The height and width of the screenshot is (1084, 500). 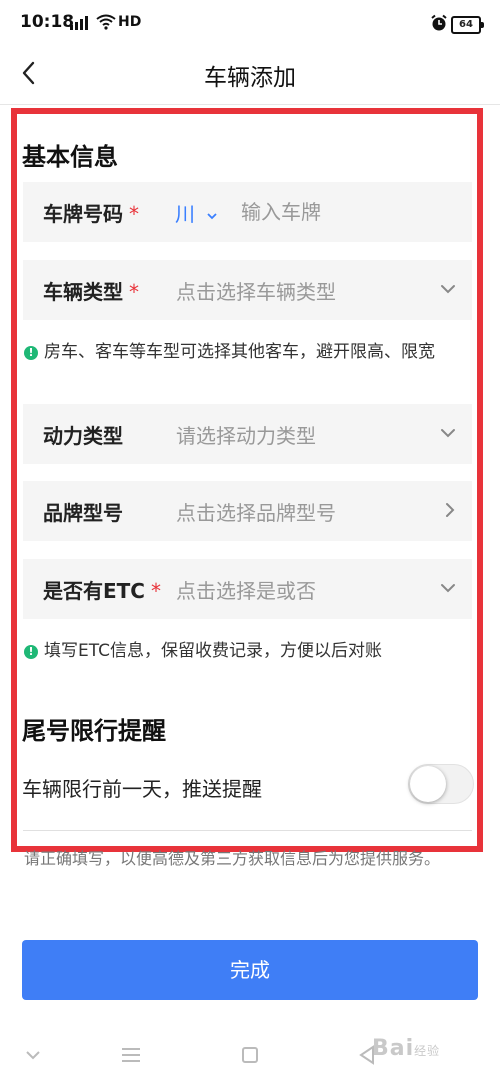 I want to click on privacy-note: 请正确填写，以便高德及第三方获取信息后为您提供服务。, so click(x=232, y=858).